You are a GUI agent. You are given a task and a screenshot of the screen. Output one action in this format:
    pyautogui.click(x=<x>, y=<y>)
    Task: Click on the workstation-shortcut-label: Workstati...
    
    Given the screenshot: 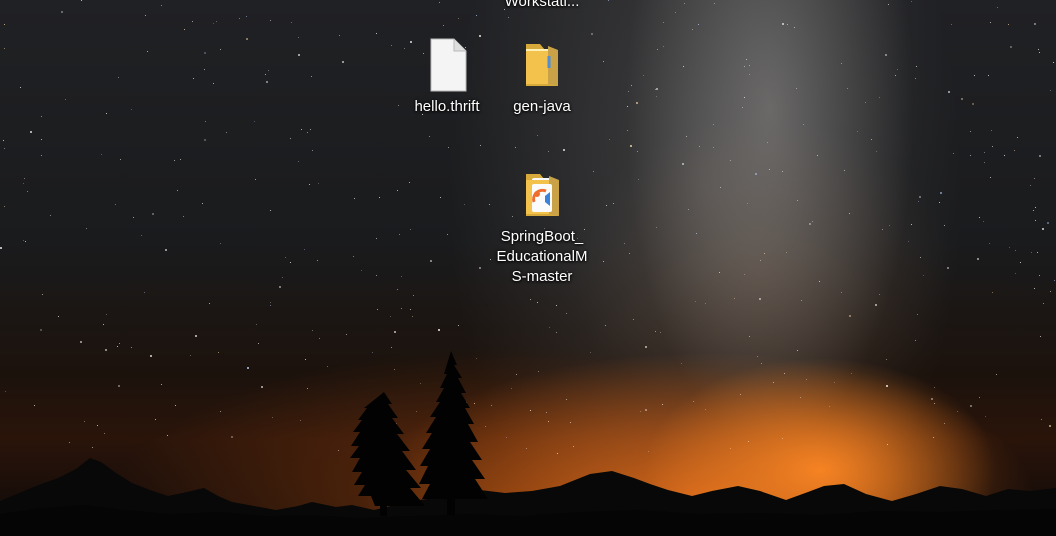 What is the action you would take?
    pyautogui.click(x=542, y=6)
    